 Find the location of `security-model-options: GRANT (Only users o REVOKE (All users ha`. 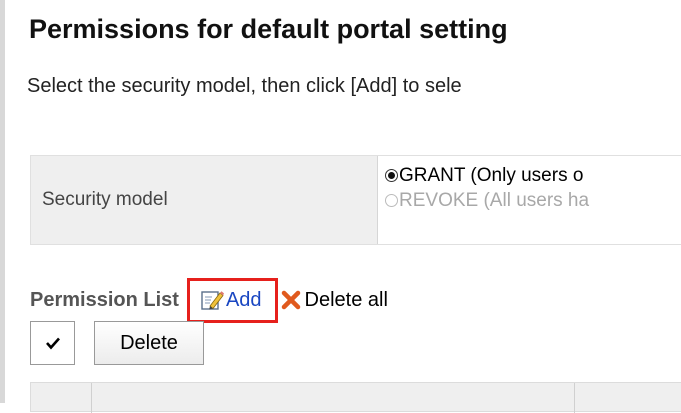

security-model-options: GRANT (Only users o REVOKE (All users ha is located at coordinates (529, 200).